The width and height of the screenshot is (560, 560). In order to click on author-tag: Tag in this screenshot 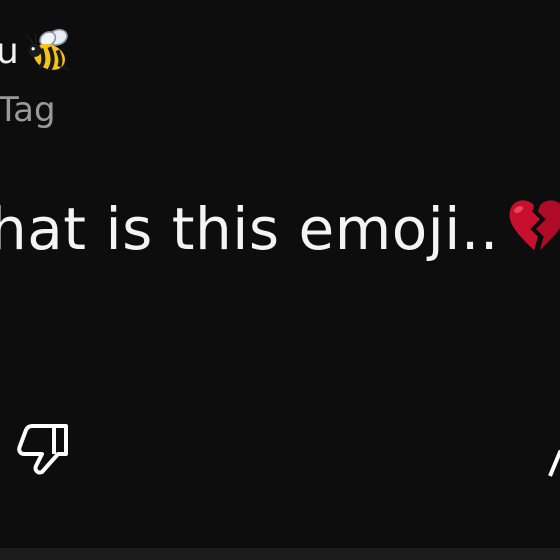, I will do `click(28, 110)`.